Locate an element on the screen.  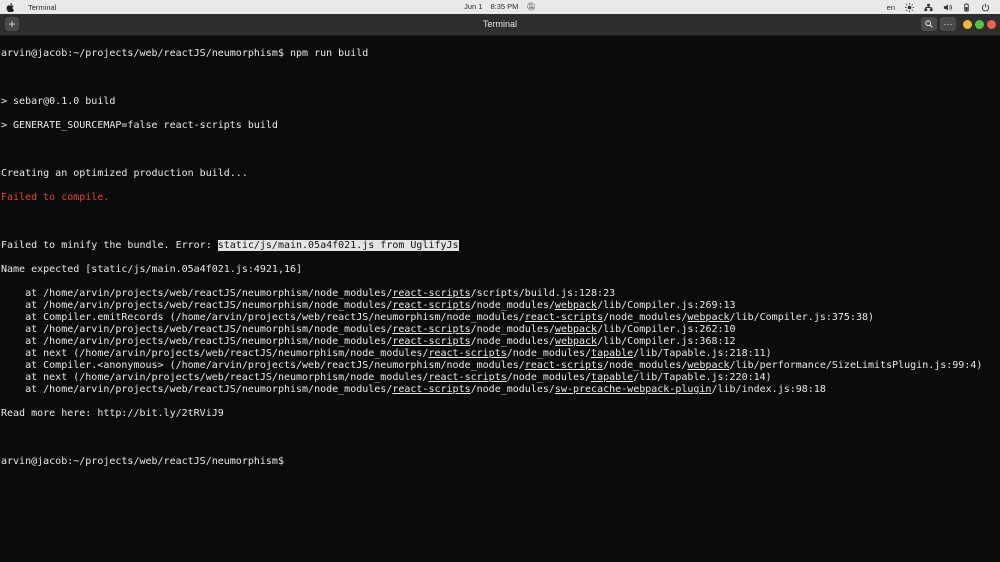
selected-text: static/js/main.05a4f021.js from UglifyJs is located at coordinates (338, 245).